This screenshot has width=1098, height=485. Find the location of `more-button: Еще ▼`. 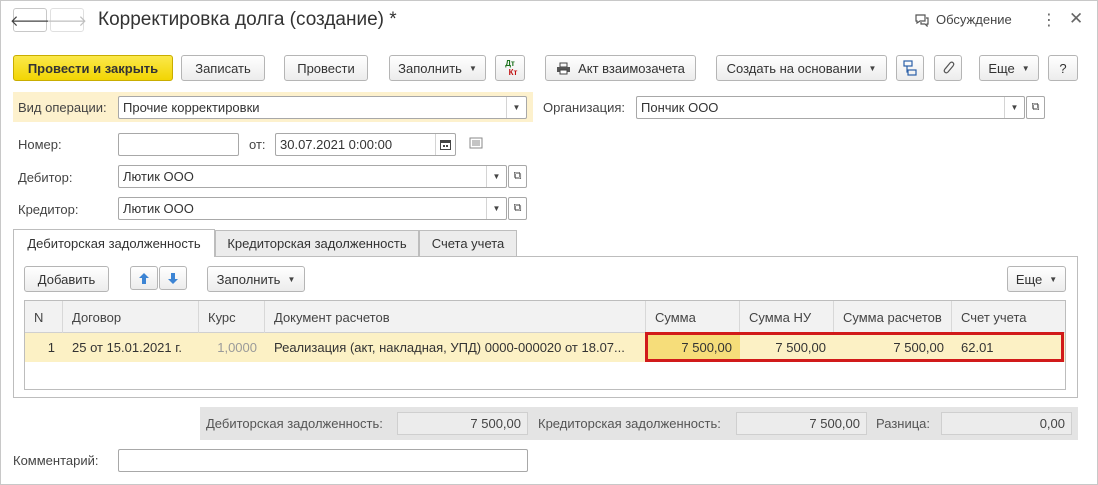

more-button: Еще ▼ is located at coordinates (1009, 68).